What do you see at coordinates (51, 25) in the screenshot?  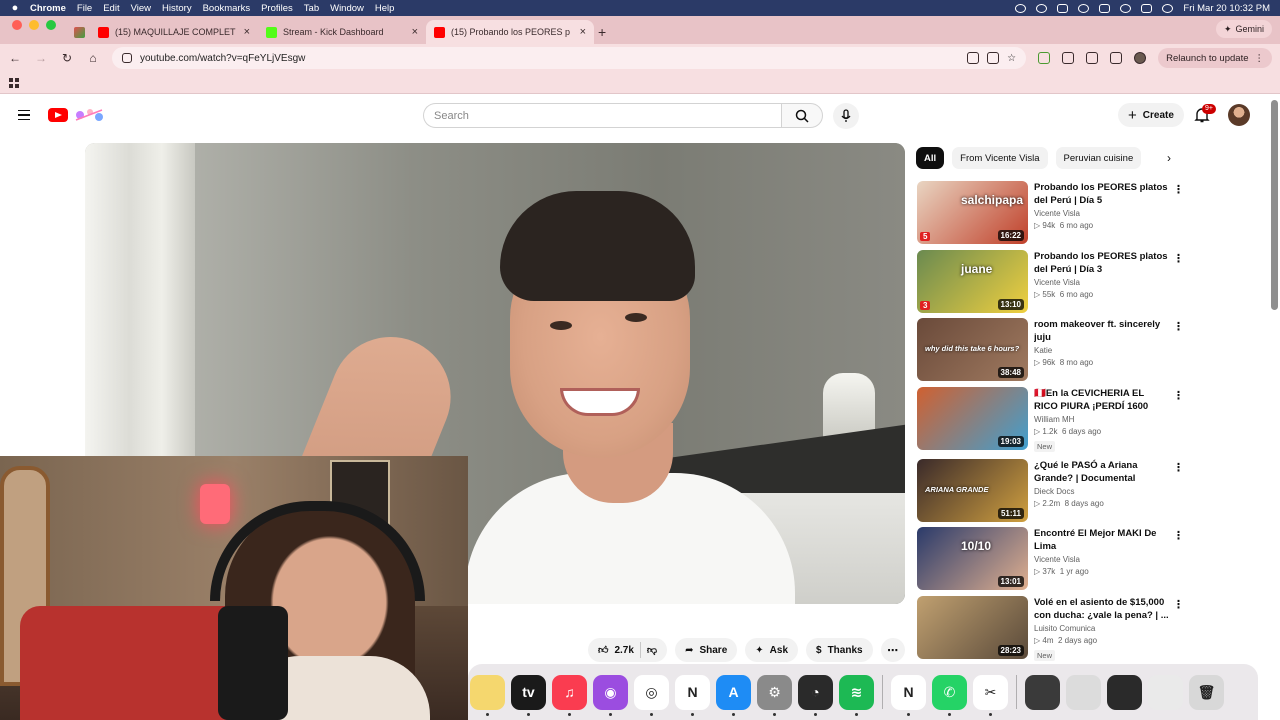 I see `zoom-window-button` at bounding box center [51, 25].